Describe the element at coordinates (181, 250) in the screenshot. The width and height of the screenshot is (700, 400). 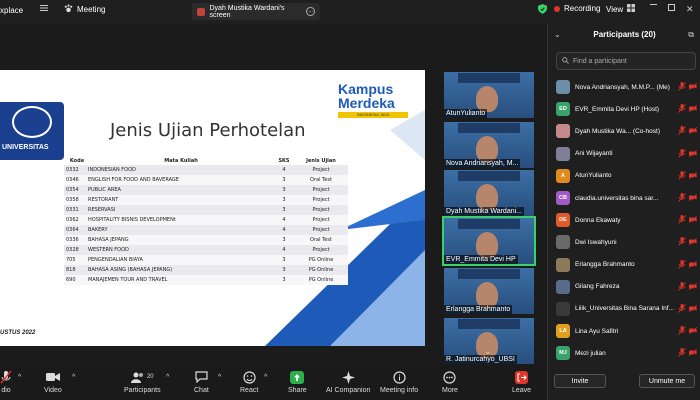
I see `cell-mata-kuliah: WESTERN FOOD` at that location.